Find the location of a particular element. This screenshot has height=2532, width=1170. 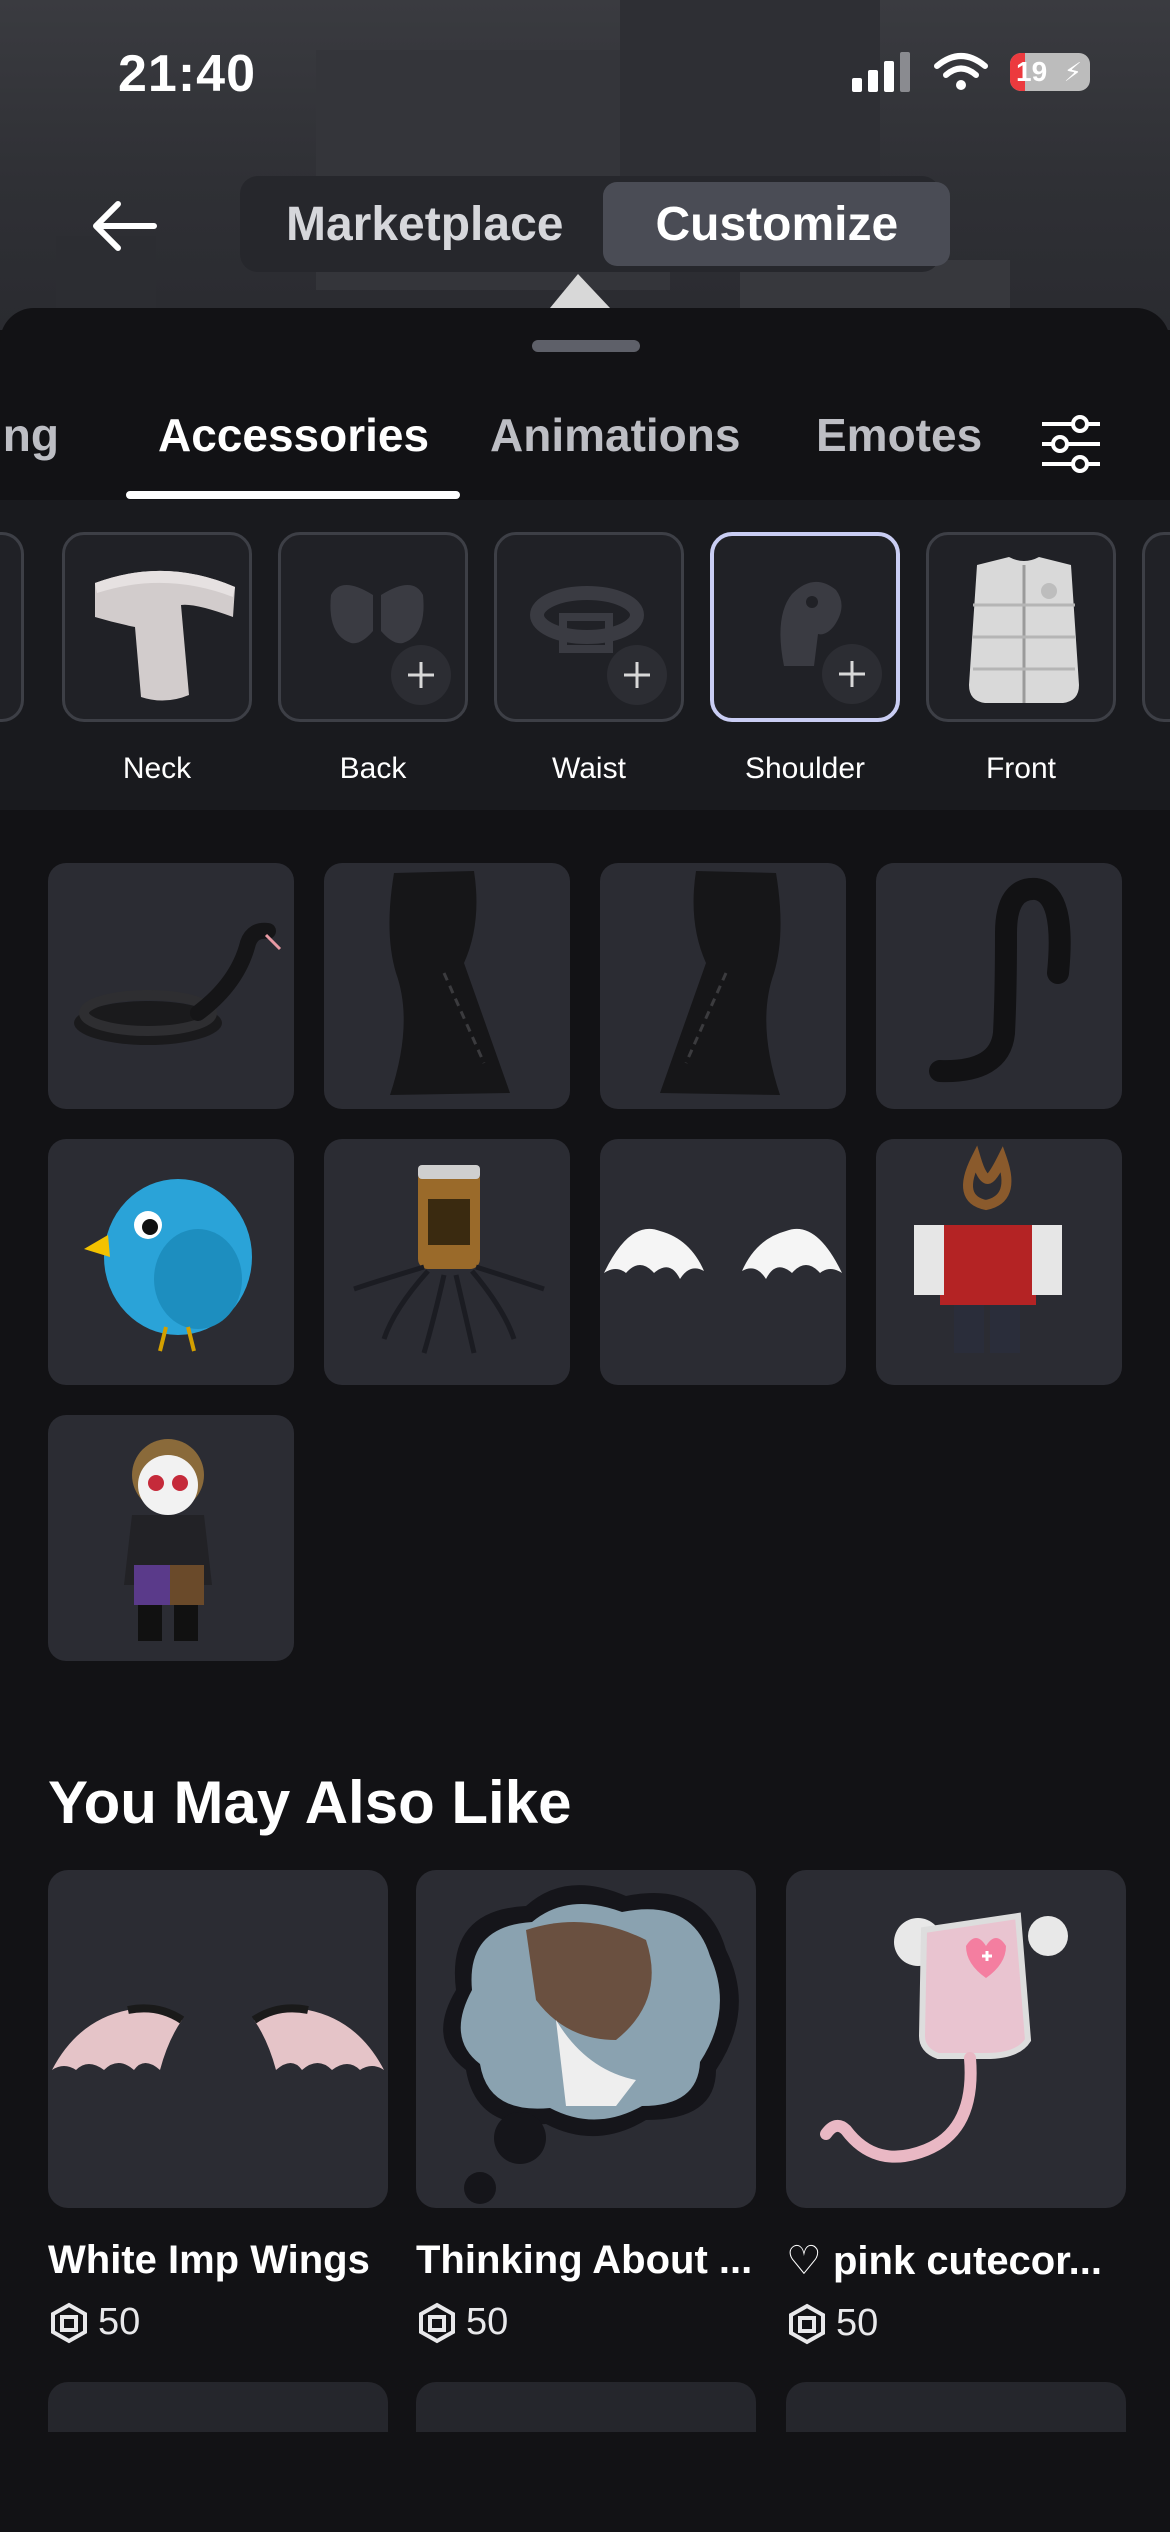

category-tabs: ing Accessories Animations Emotes is located at coordinates (585, 449).